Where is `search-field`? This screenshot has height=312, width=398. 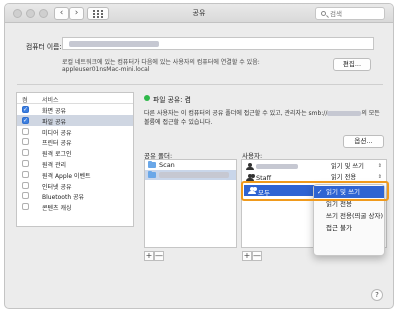
search-field is located at coordinates (350, 13).